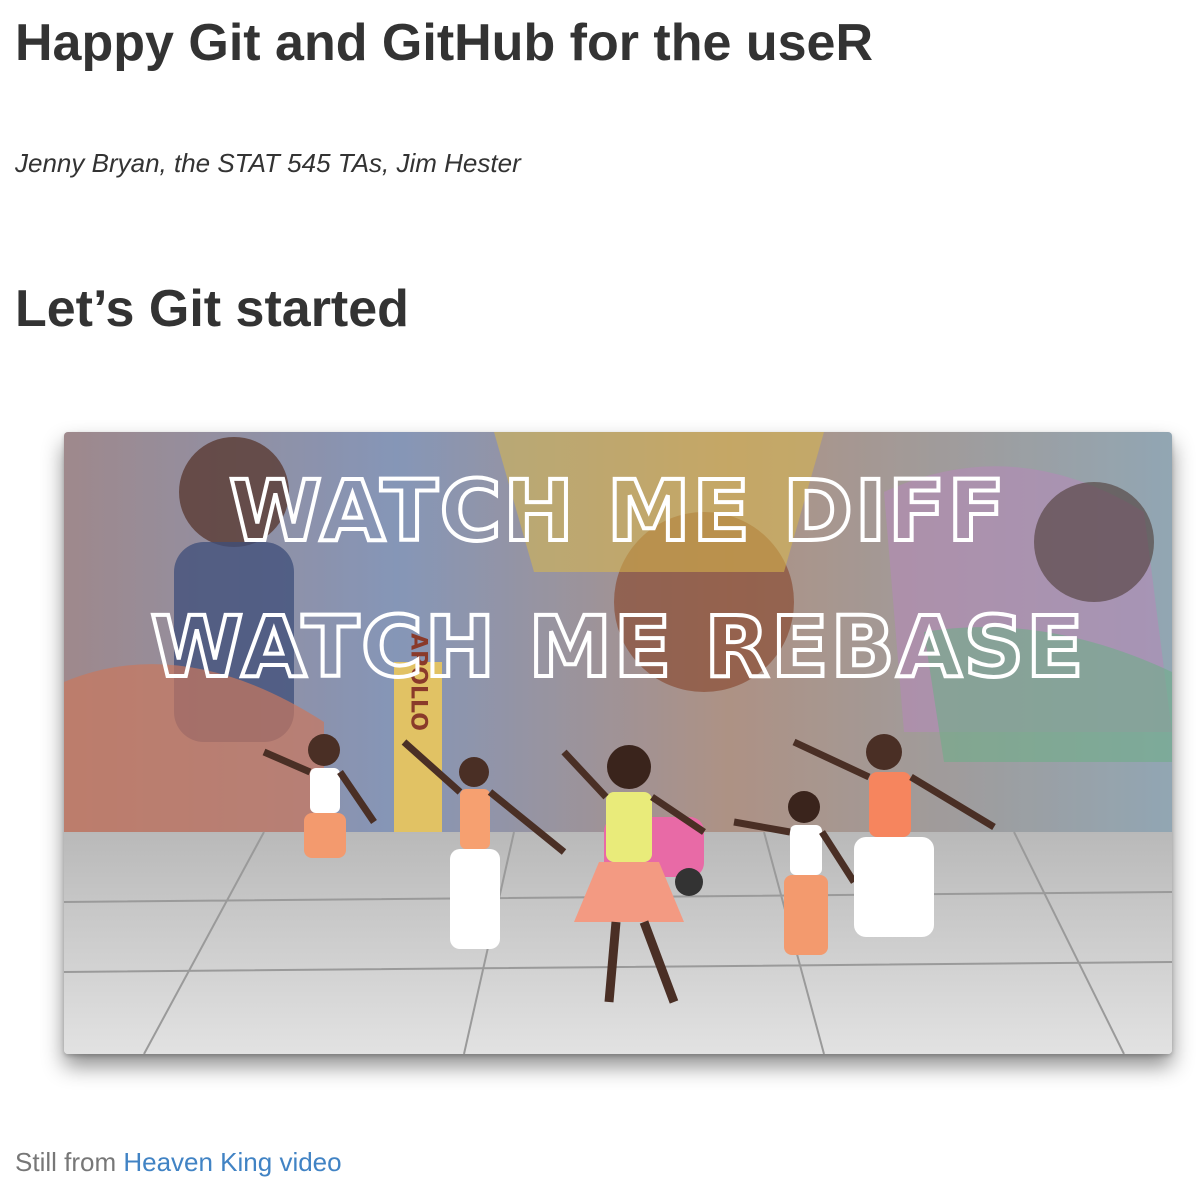 This screenshot has height=1194, width=1200. What do you see at coordinates (212, 309) in the screenshot?
I see `chapter-title: Let’s Git started` at bounding box center [212, 309].